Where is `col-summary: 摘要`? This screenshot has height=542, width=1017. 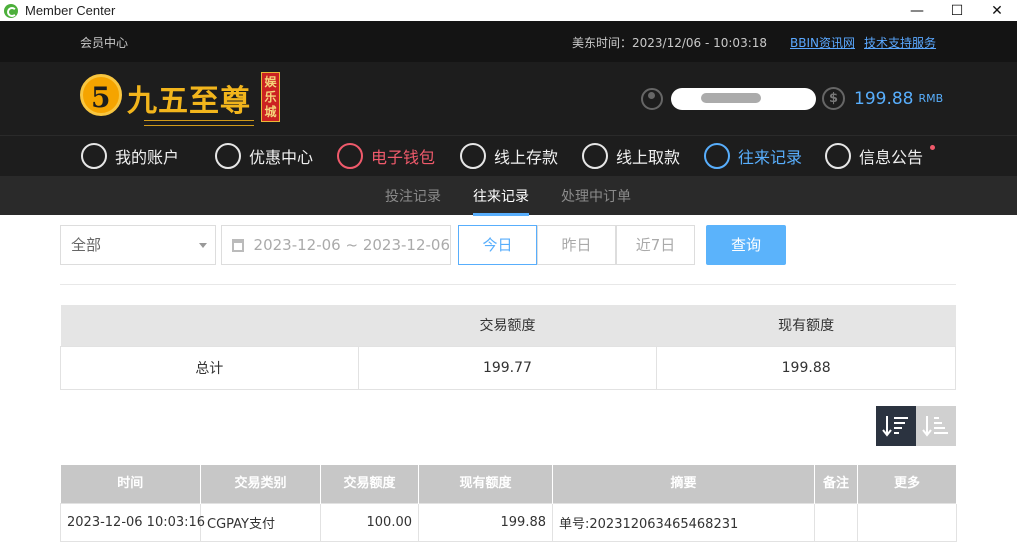
col-summary: 摘要 is located at coordinates (683, 484).